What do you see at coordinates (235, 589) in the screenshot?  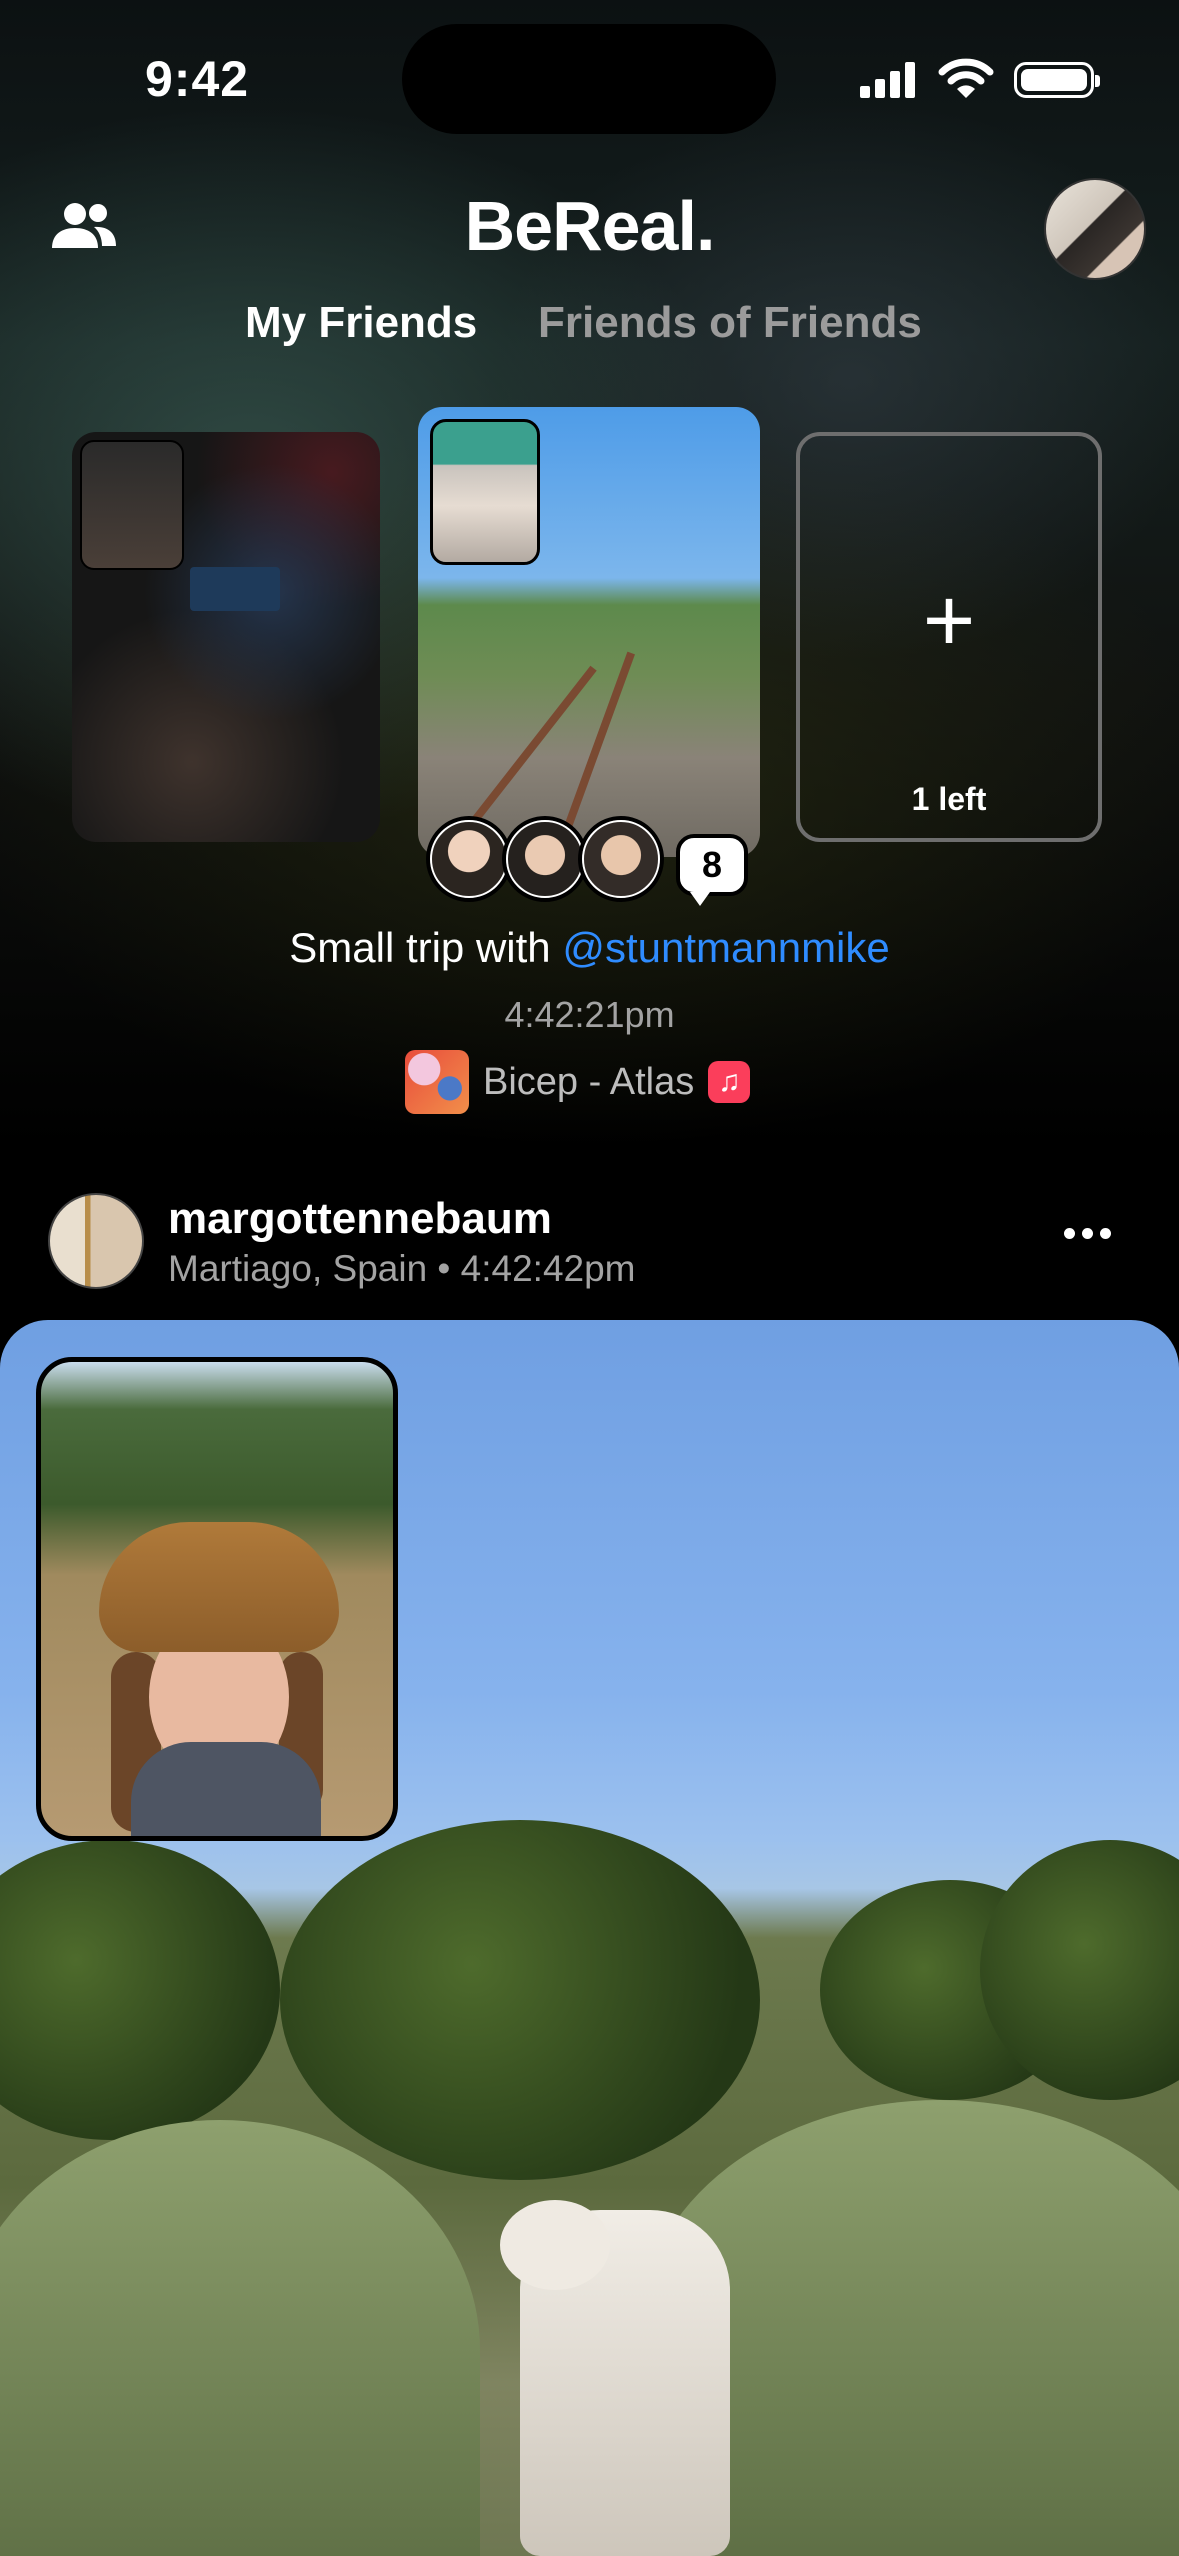 I see `car-screen` at bounding box center [235, 589].